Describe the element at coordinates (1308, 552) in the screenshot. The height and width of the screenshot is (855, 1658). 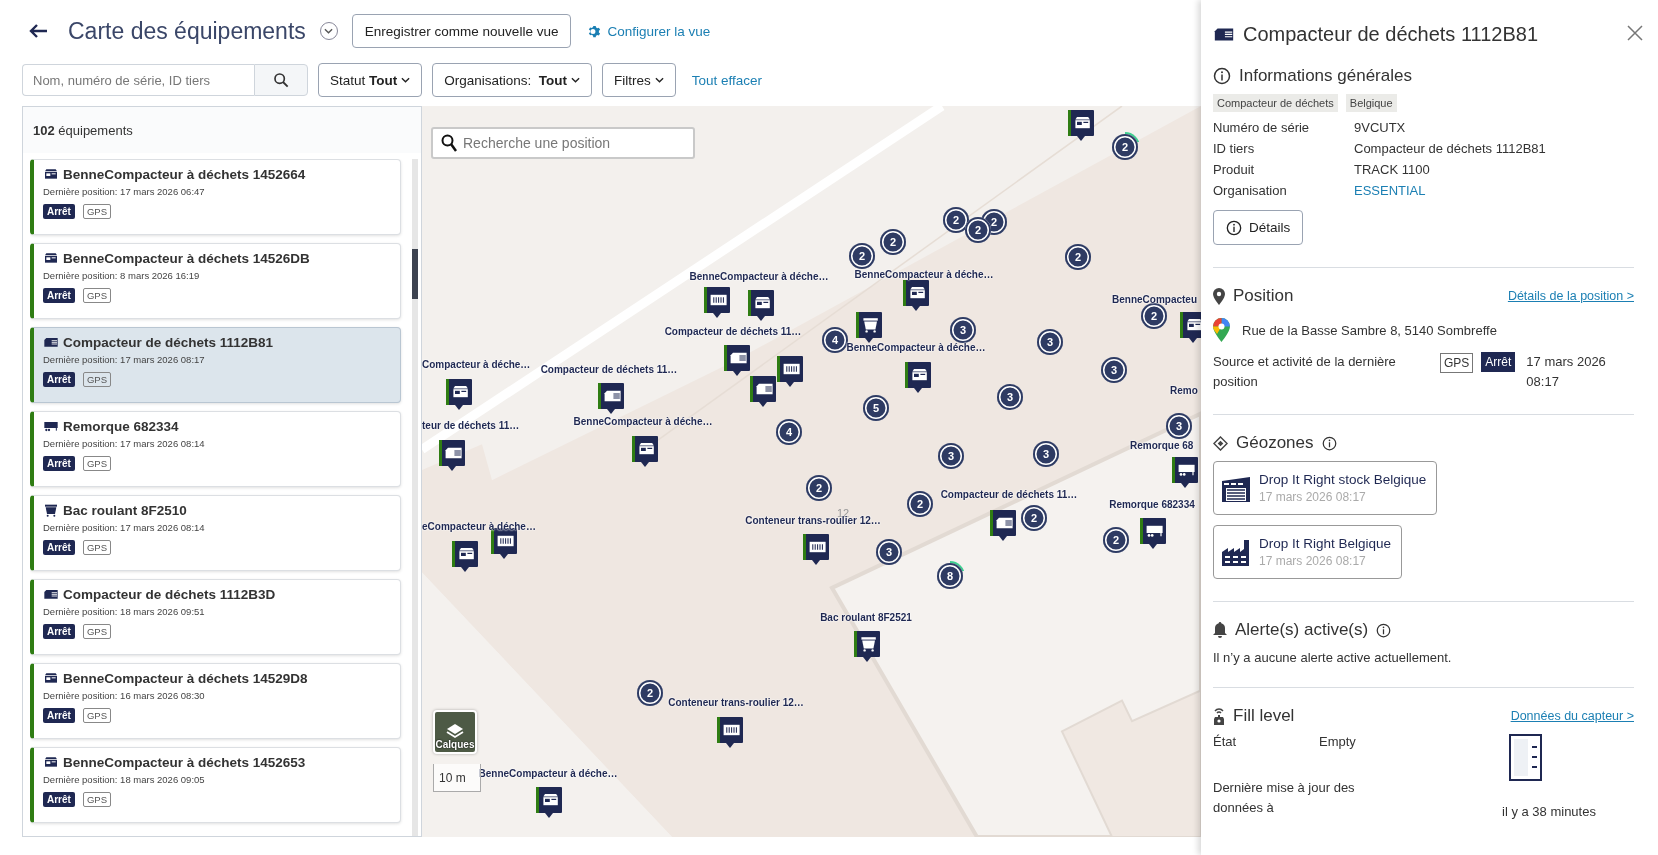
I see `geozone-card: Drop It Right Belgique 17 mars 2026 08:17` at that location.